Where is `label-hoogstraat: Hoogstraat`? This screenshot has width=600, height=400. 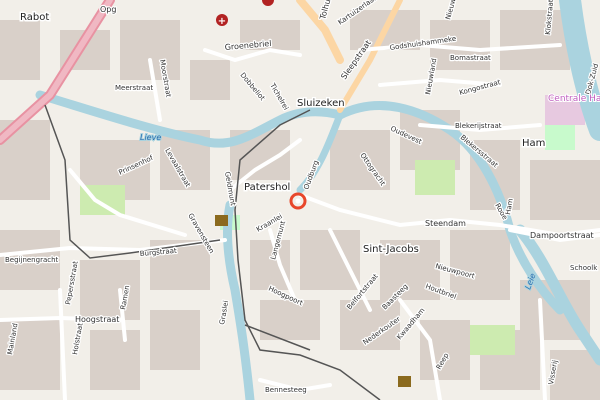 label-hoogstraat: Hoogstraat is located at coordinates (97, 319).